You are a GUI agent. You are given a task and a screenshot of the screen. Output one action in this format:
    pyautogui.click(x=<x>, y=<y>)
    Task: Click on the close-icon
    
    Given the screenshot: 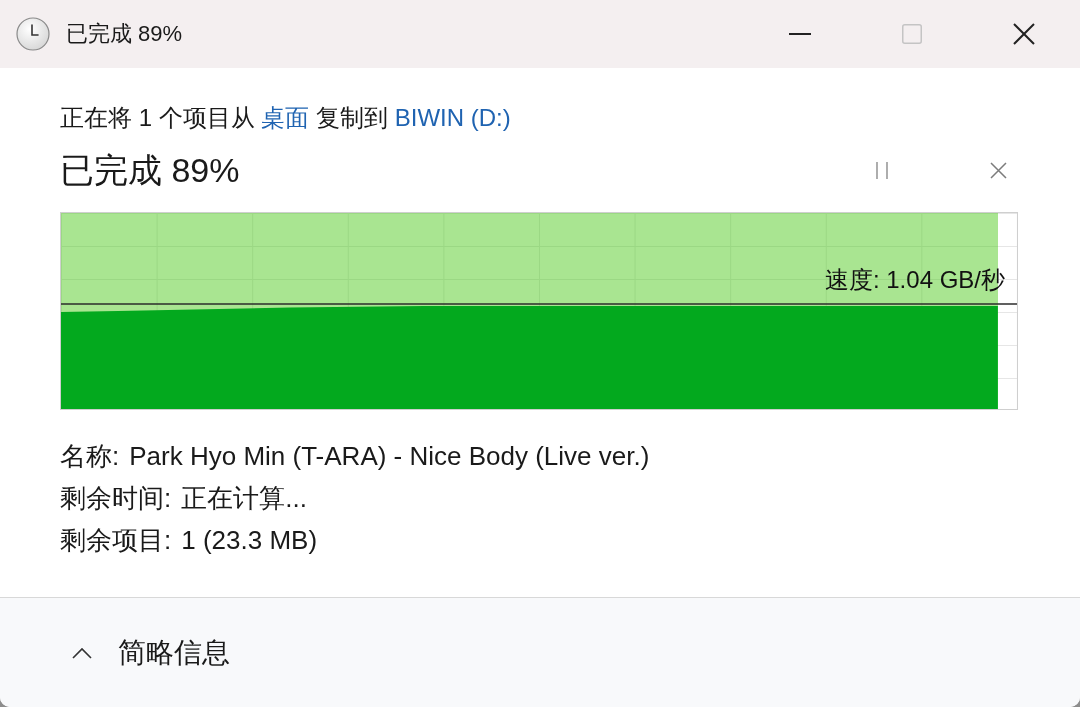 What is the action you would take?
    pyautogui.click(x=998, y=170)
    